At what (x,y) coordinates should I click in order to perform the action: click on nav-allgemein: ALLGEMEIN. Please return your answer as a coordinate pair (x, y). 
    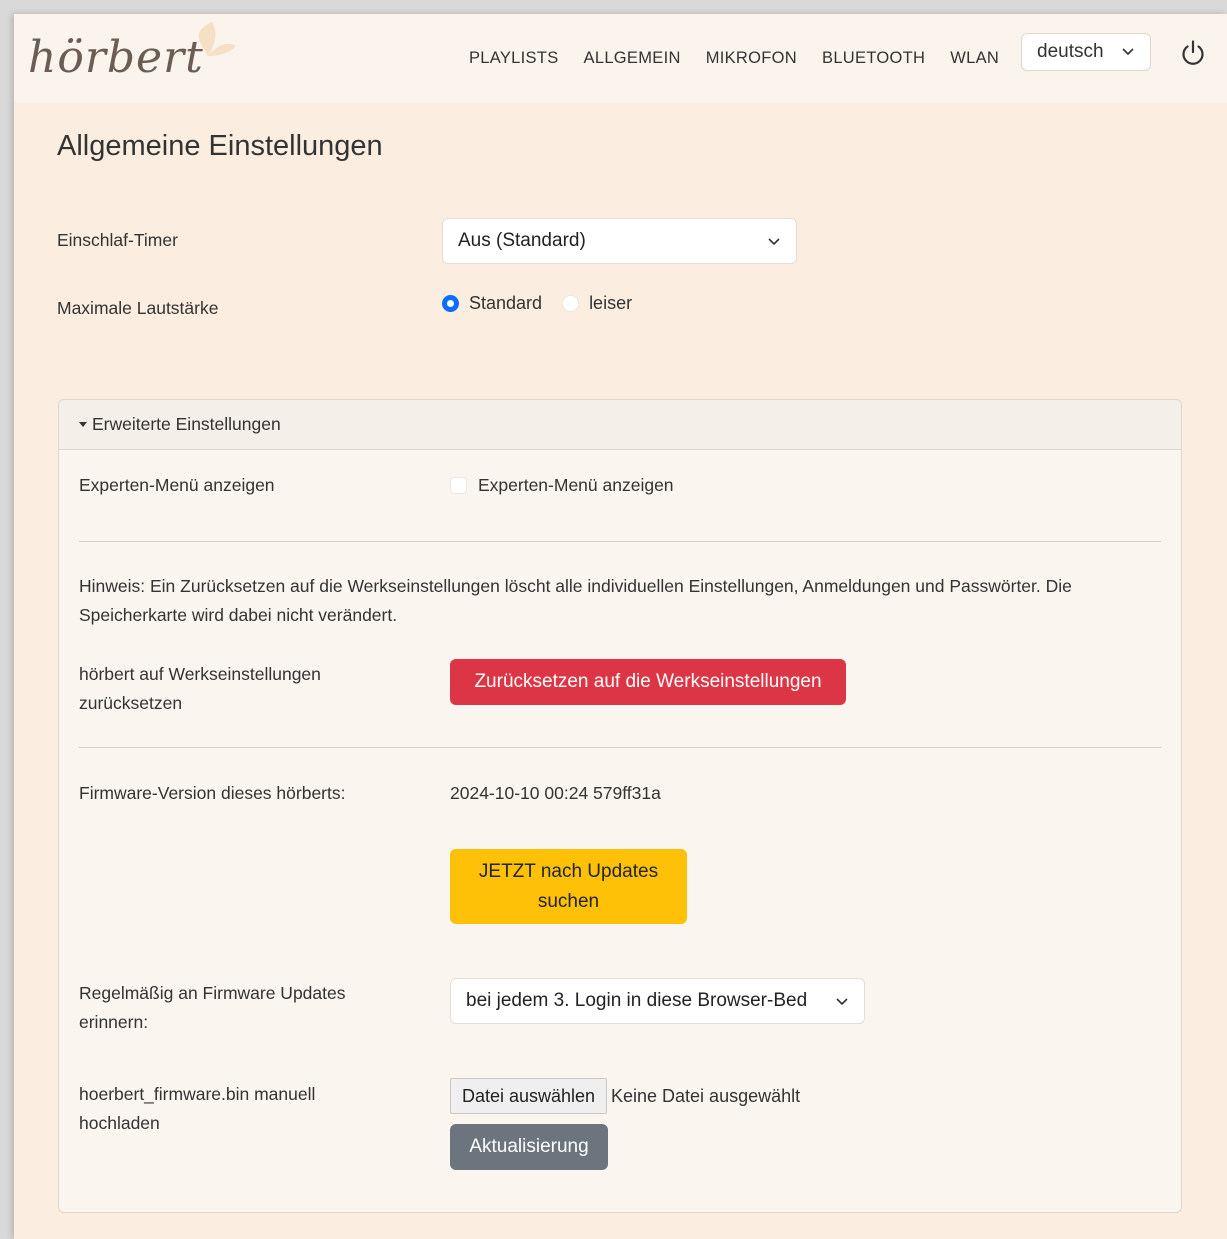
    Looking at the image, I should click on (632, 58).